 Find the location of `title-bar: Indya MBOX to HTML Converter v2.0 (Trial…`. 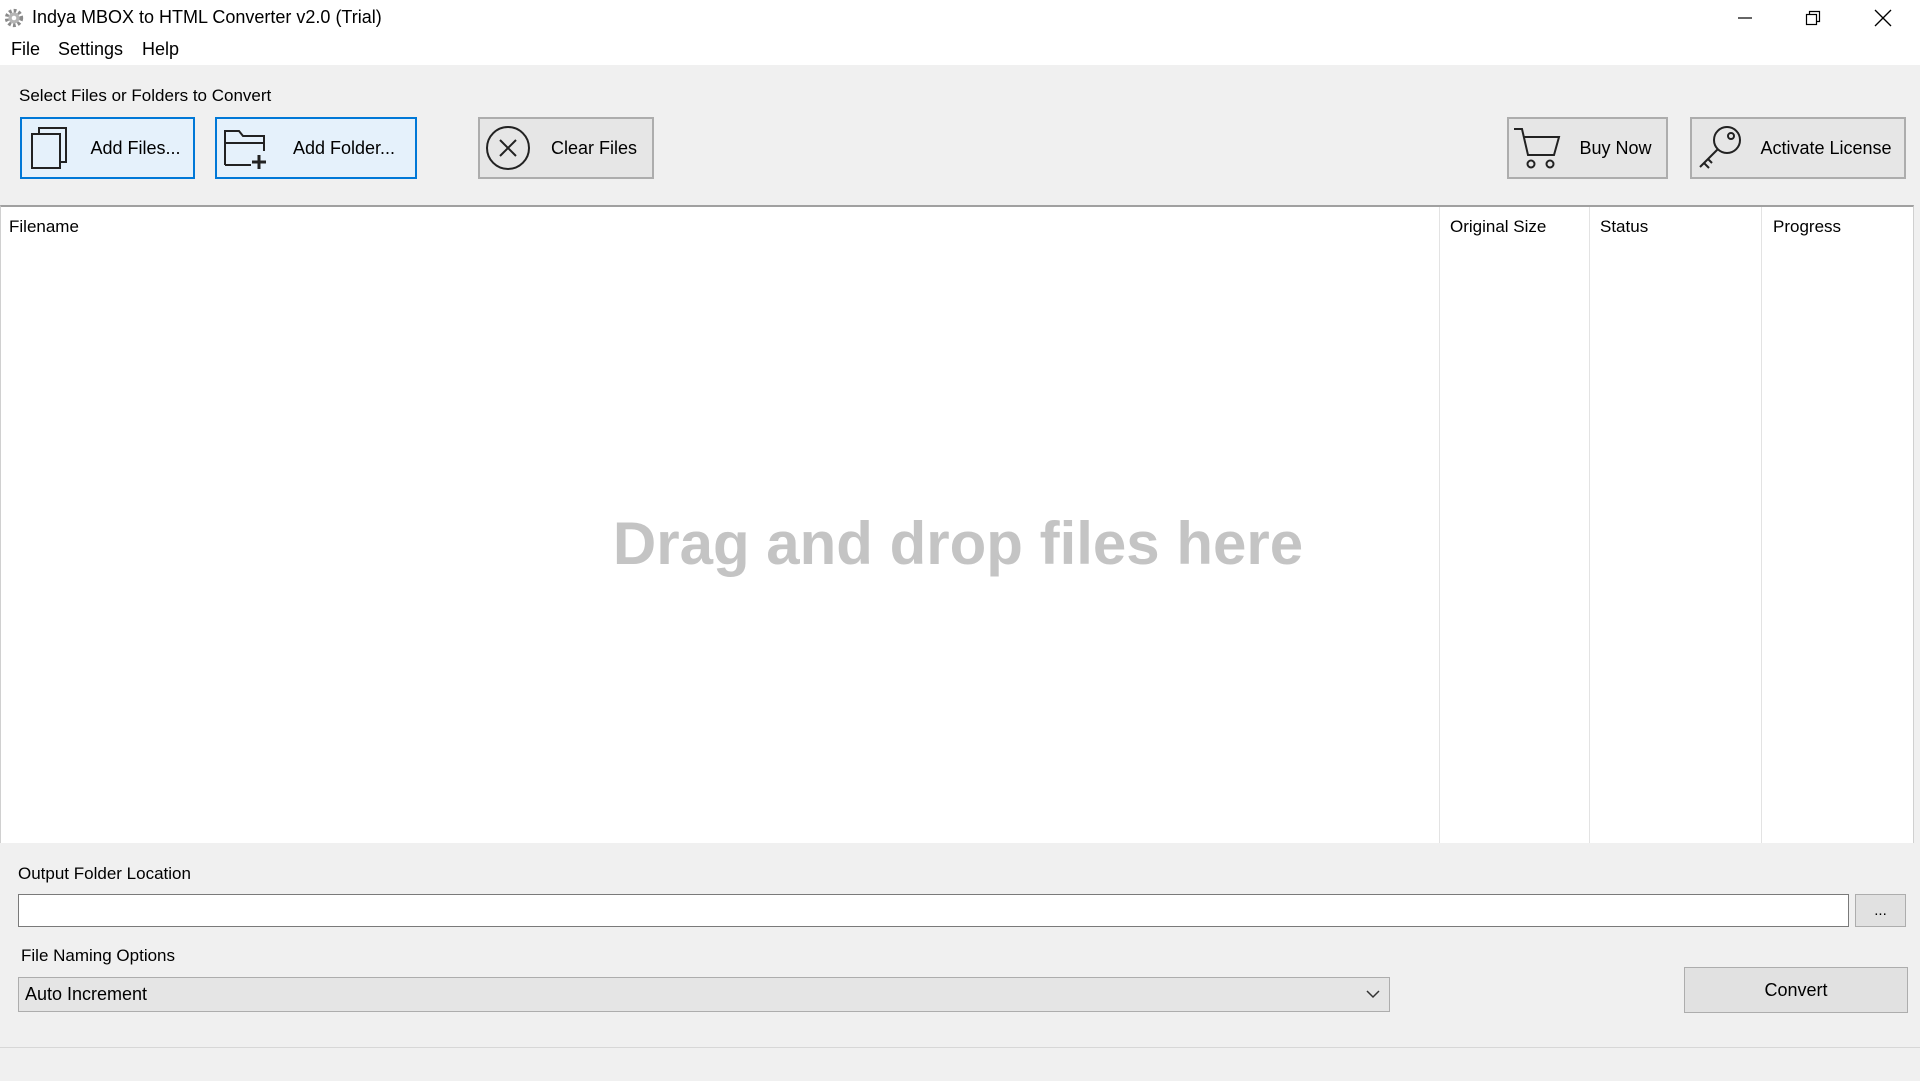

title-bar: Indya MBOX to HTML Converter v2.0 (Trial… is located at coordinates (960, 17).